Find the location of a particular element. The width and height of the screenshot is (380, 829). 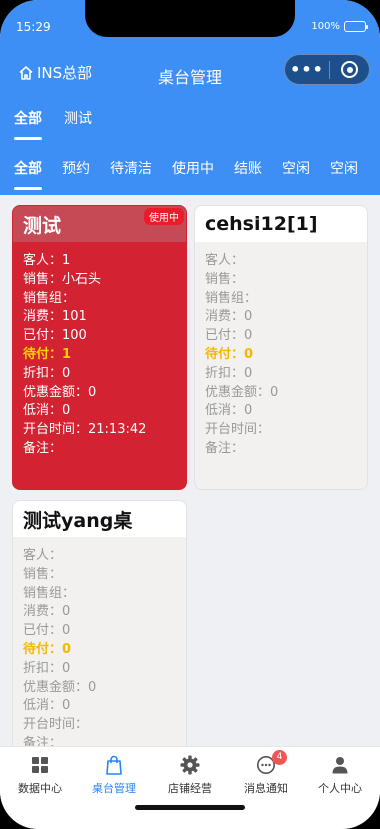

grid-icon is located at coordinates (40, 765).